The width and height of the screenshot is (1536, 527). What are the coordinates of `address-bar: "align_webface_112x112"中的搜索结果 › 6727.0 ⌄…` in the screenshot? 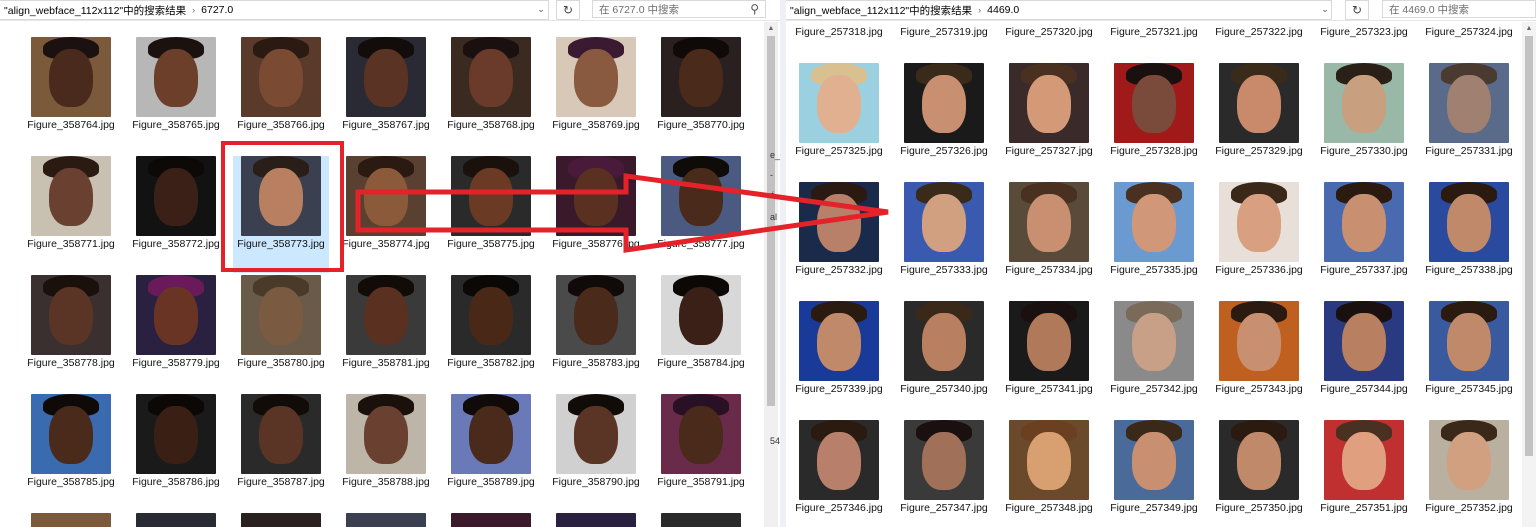 It's located at (390, 10).